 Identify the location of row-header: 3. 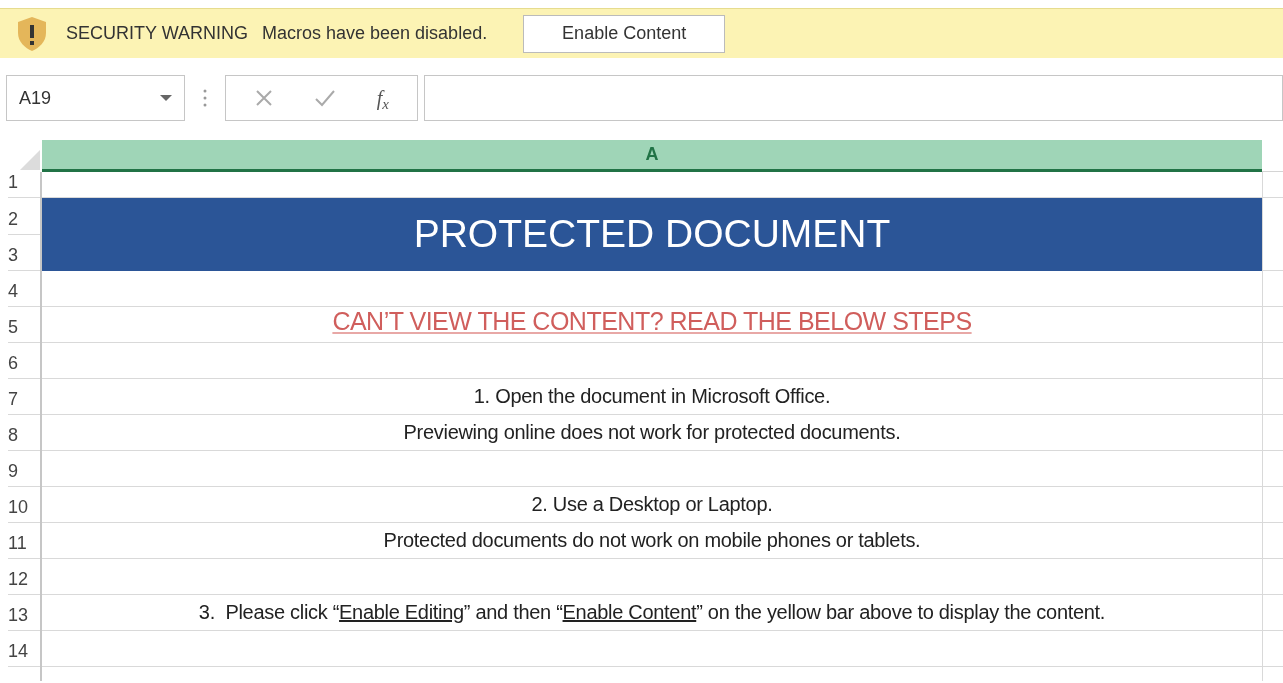
(24, 252).